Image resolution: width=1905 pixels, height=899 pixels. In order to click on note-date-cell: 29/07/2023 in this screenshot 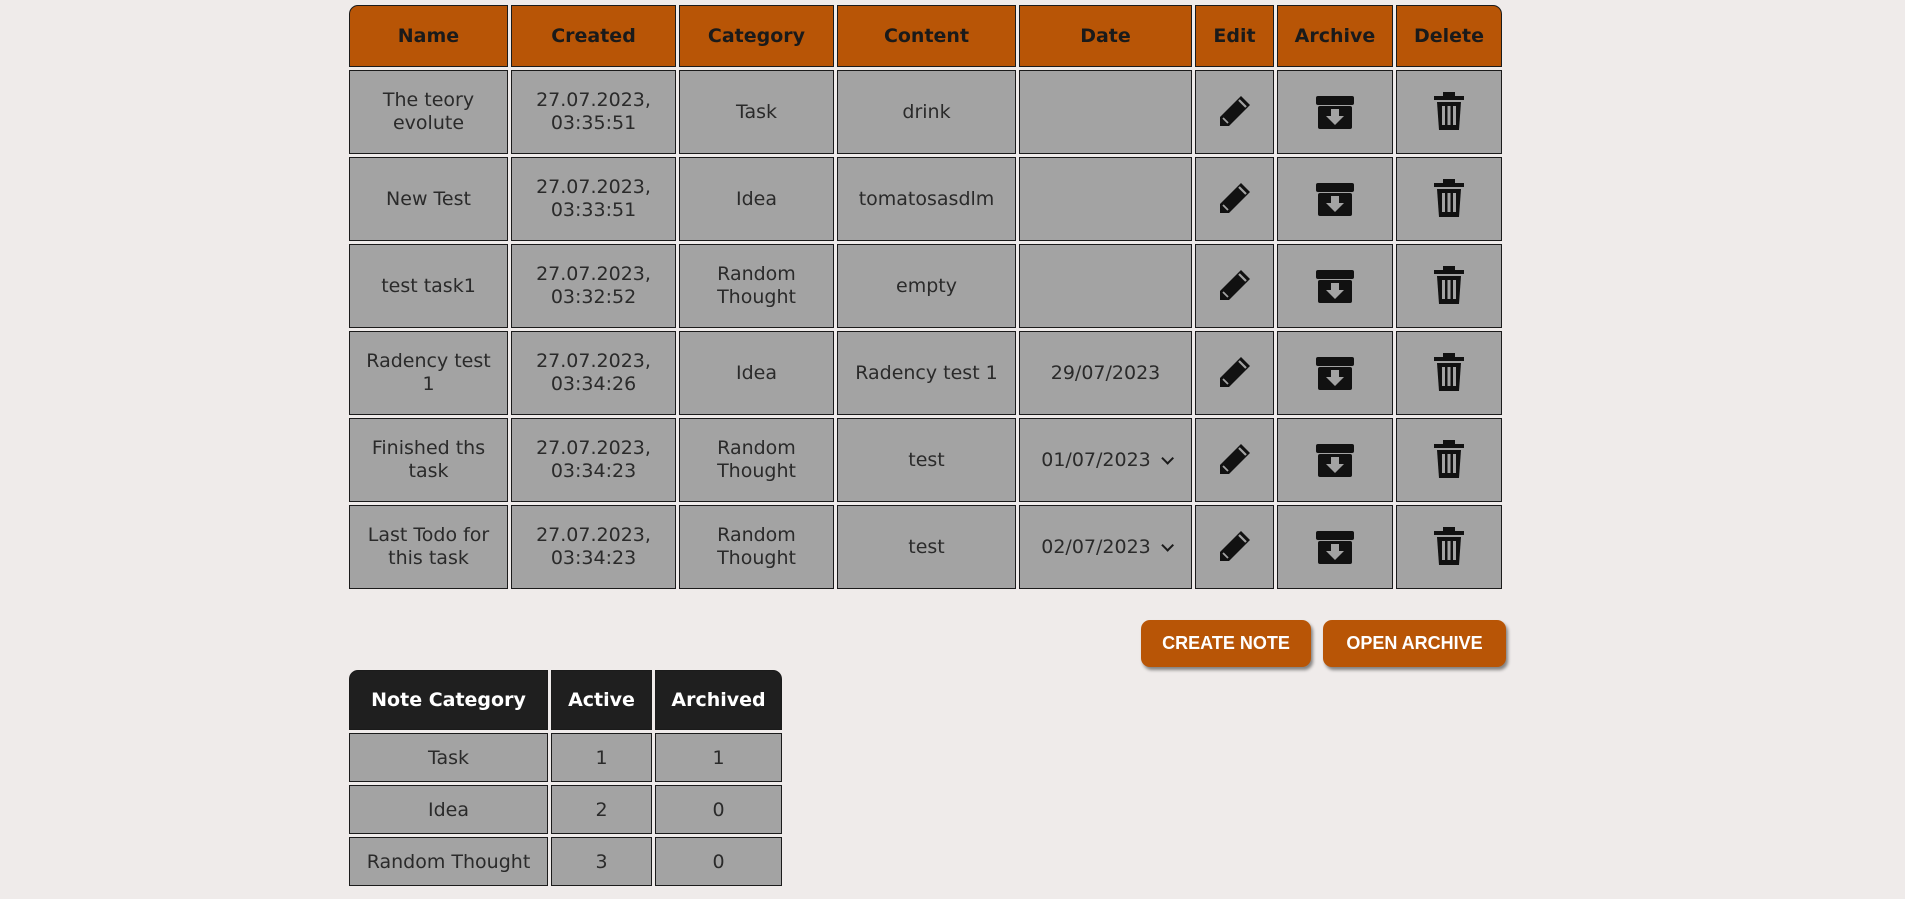, I will do `click(1105, 373)`.